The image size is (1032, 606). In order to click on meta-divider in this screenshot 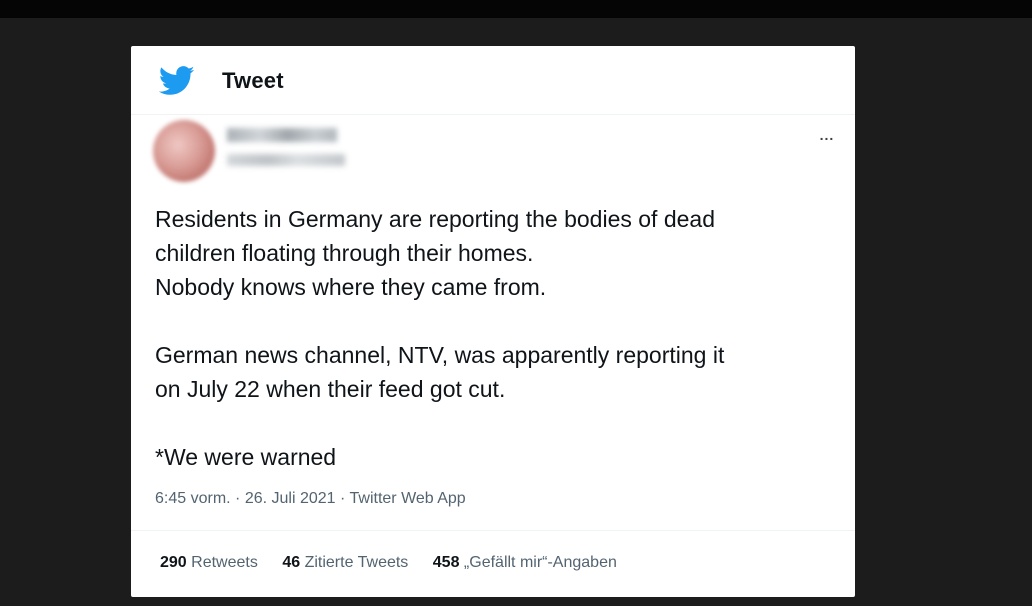, I will do `click(493, 530)`.